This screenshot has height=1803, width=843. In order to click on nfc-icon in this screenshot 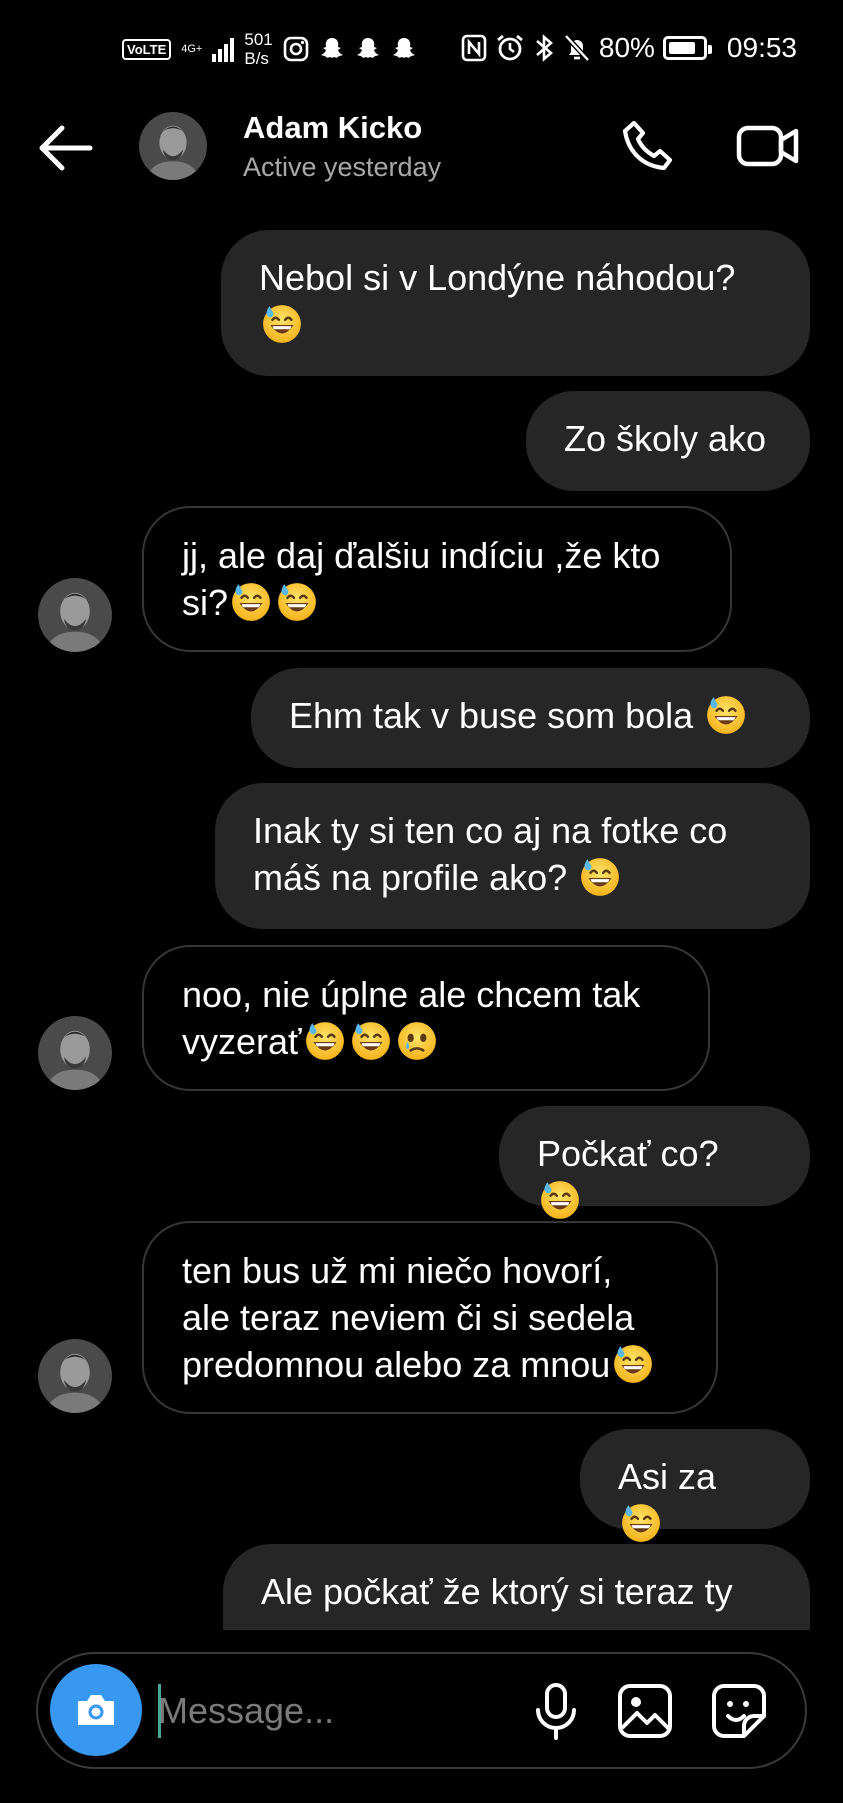, I will do `click(474, 48)`.